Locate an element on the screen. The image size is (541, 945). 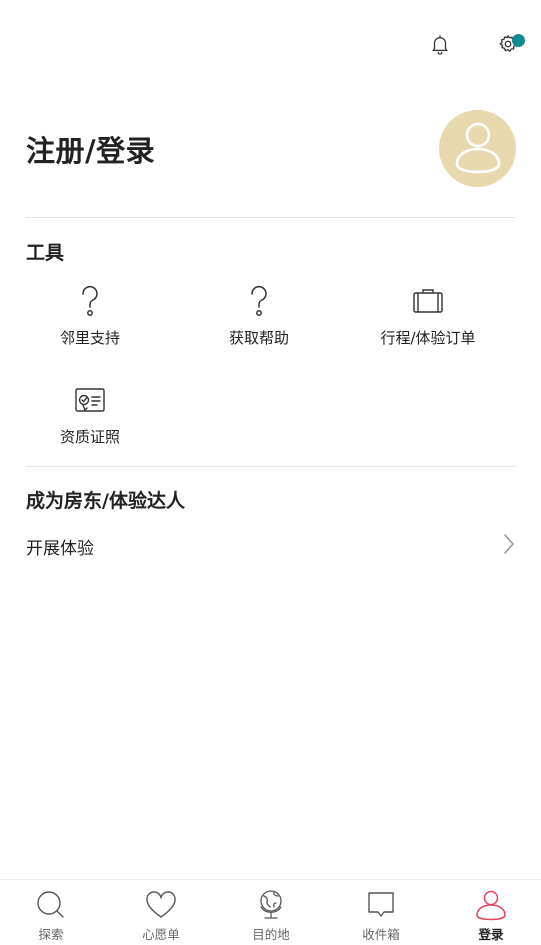
tab-wishlist: 心愿单 is located at coordinates (161, 915).